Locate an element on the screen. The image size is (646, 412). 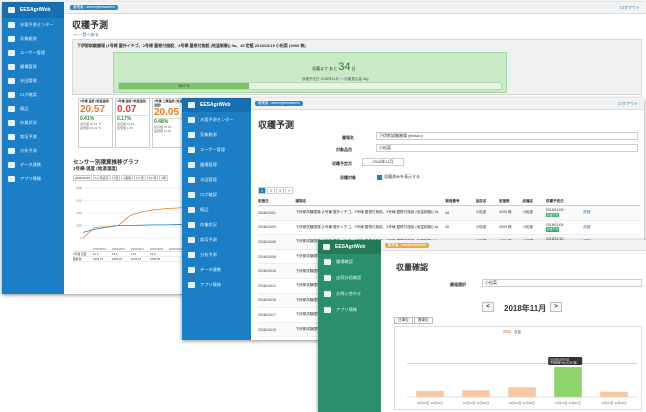
sidebar-item: 出荷計画確認 is located at coordinates (349, 278).